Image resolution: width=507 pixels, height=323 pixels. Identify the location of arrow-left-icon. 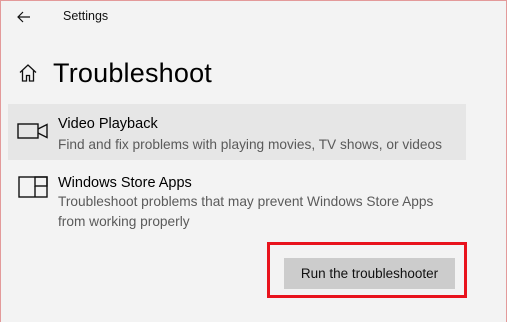
(23, 17).